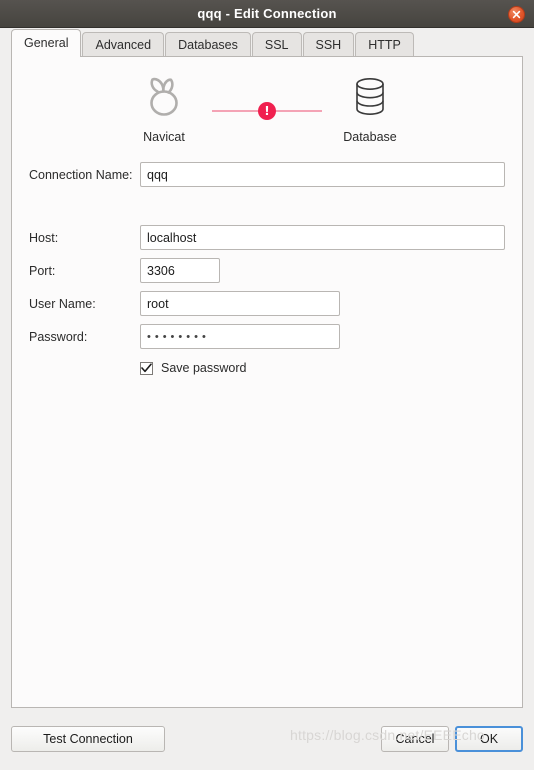 This screenshot has height=770, width=534. What do you see at coordinates (180, 270) in the screenshot?
I see `port-input` at bounding box center [180, 270].